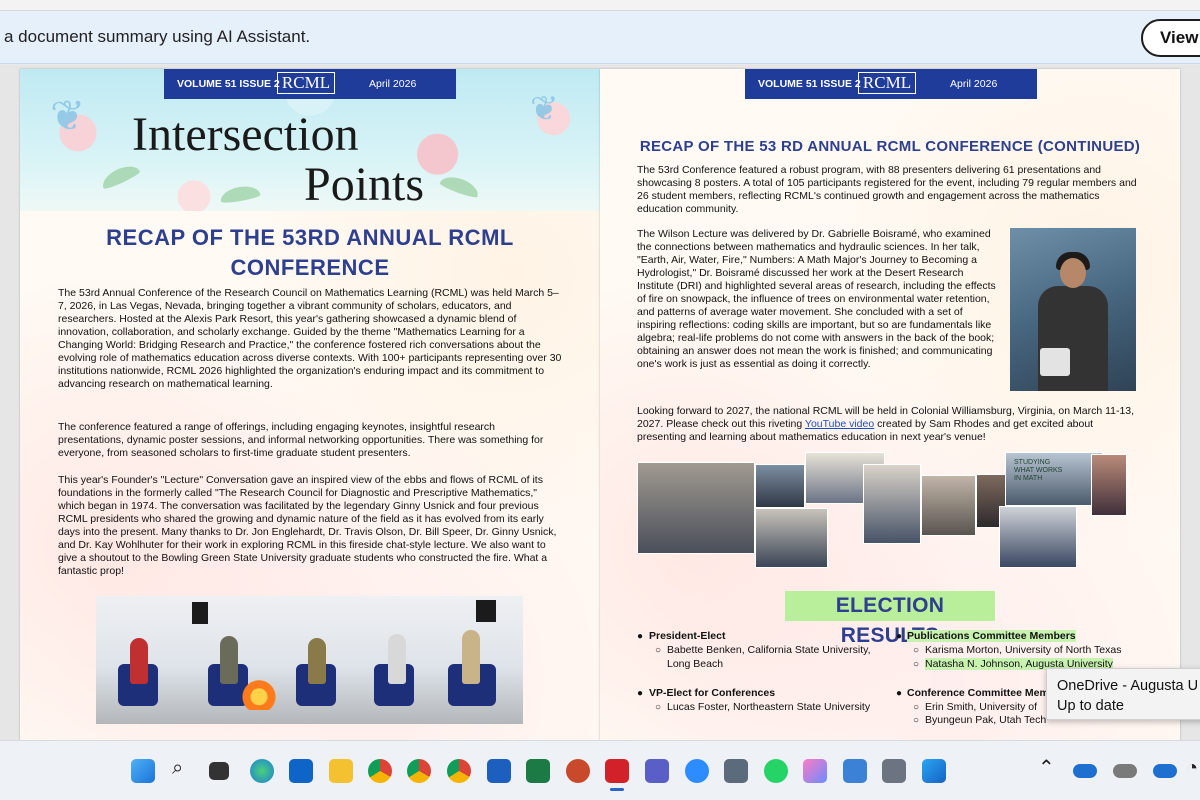 The height and width of the screenshot is (800, 1200). Describe the element at coordinates (219, 771) in the screenshot. I see `task-view-icon` at that location.